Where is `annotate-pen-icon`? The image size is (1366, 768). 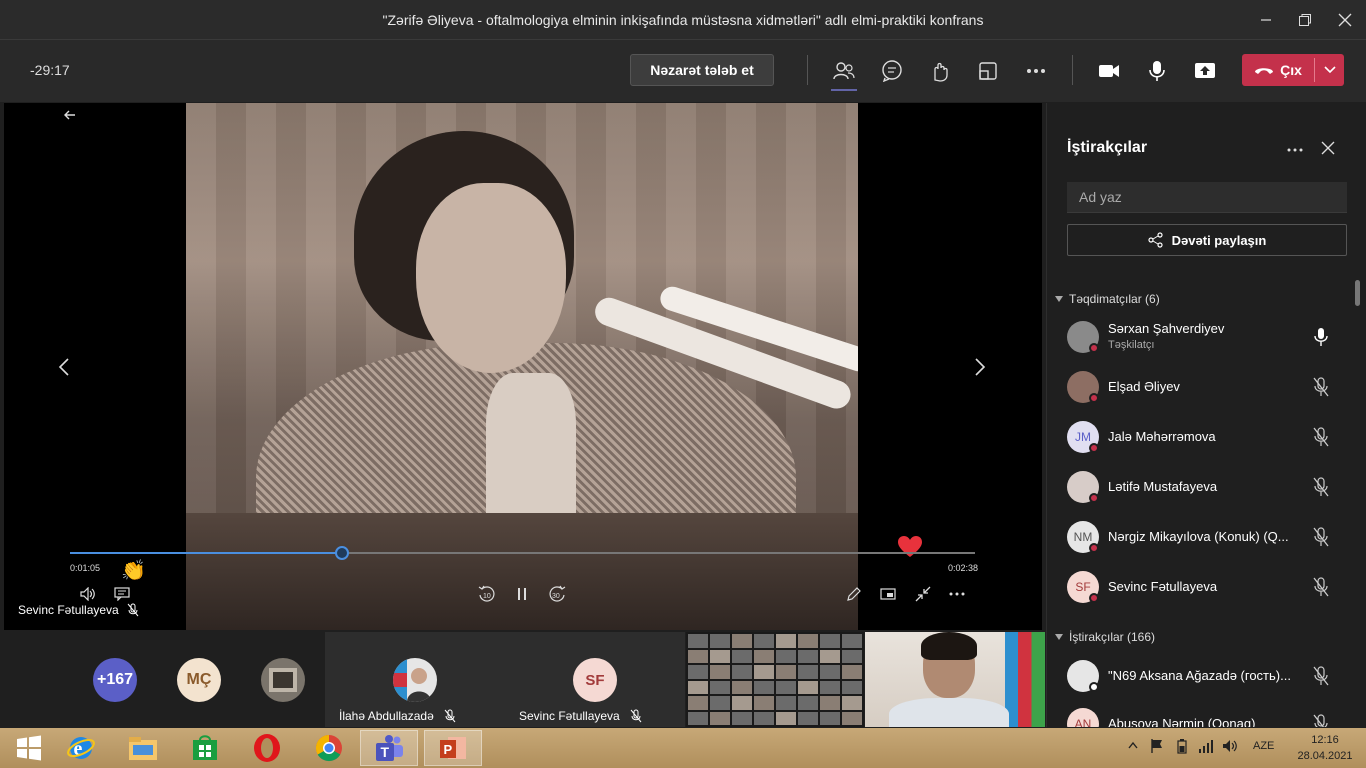
annotate-pen-icon is located at coordinates (854, 594).